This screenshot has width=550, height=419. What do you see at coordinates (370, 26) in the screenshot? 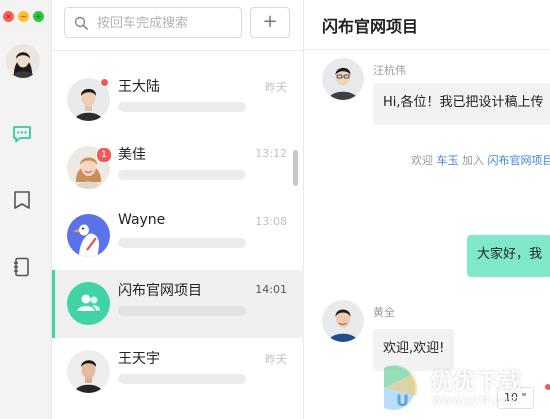
I see `chat-title: 闪布官网项目` at bounding box center [370, 26].